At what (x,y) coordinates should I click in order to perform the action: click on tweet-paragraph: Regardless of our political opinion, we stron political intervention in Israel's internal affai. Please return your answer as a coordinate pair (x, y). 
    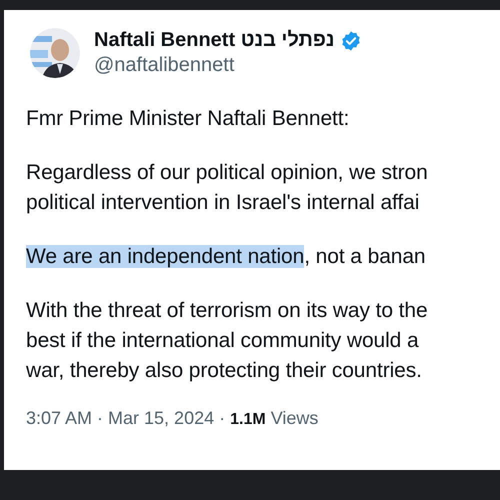
    Looking at the image, I should click on (227, 188).